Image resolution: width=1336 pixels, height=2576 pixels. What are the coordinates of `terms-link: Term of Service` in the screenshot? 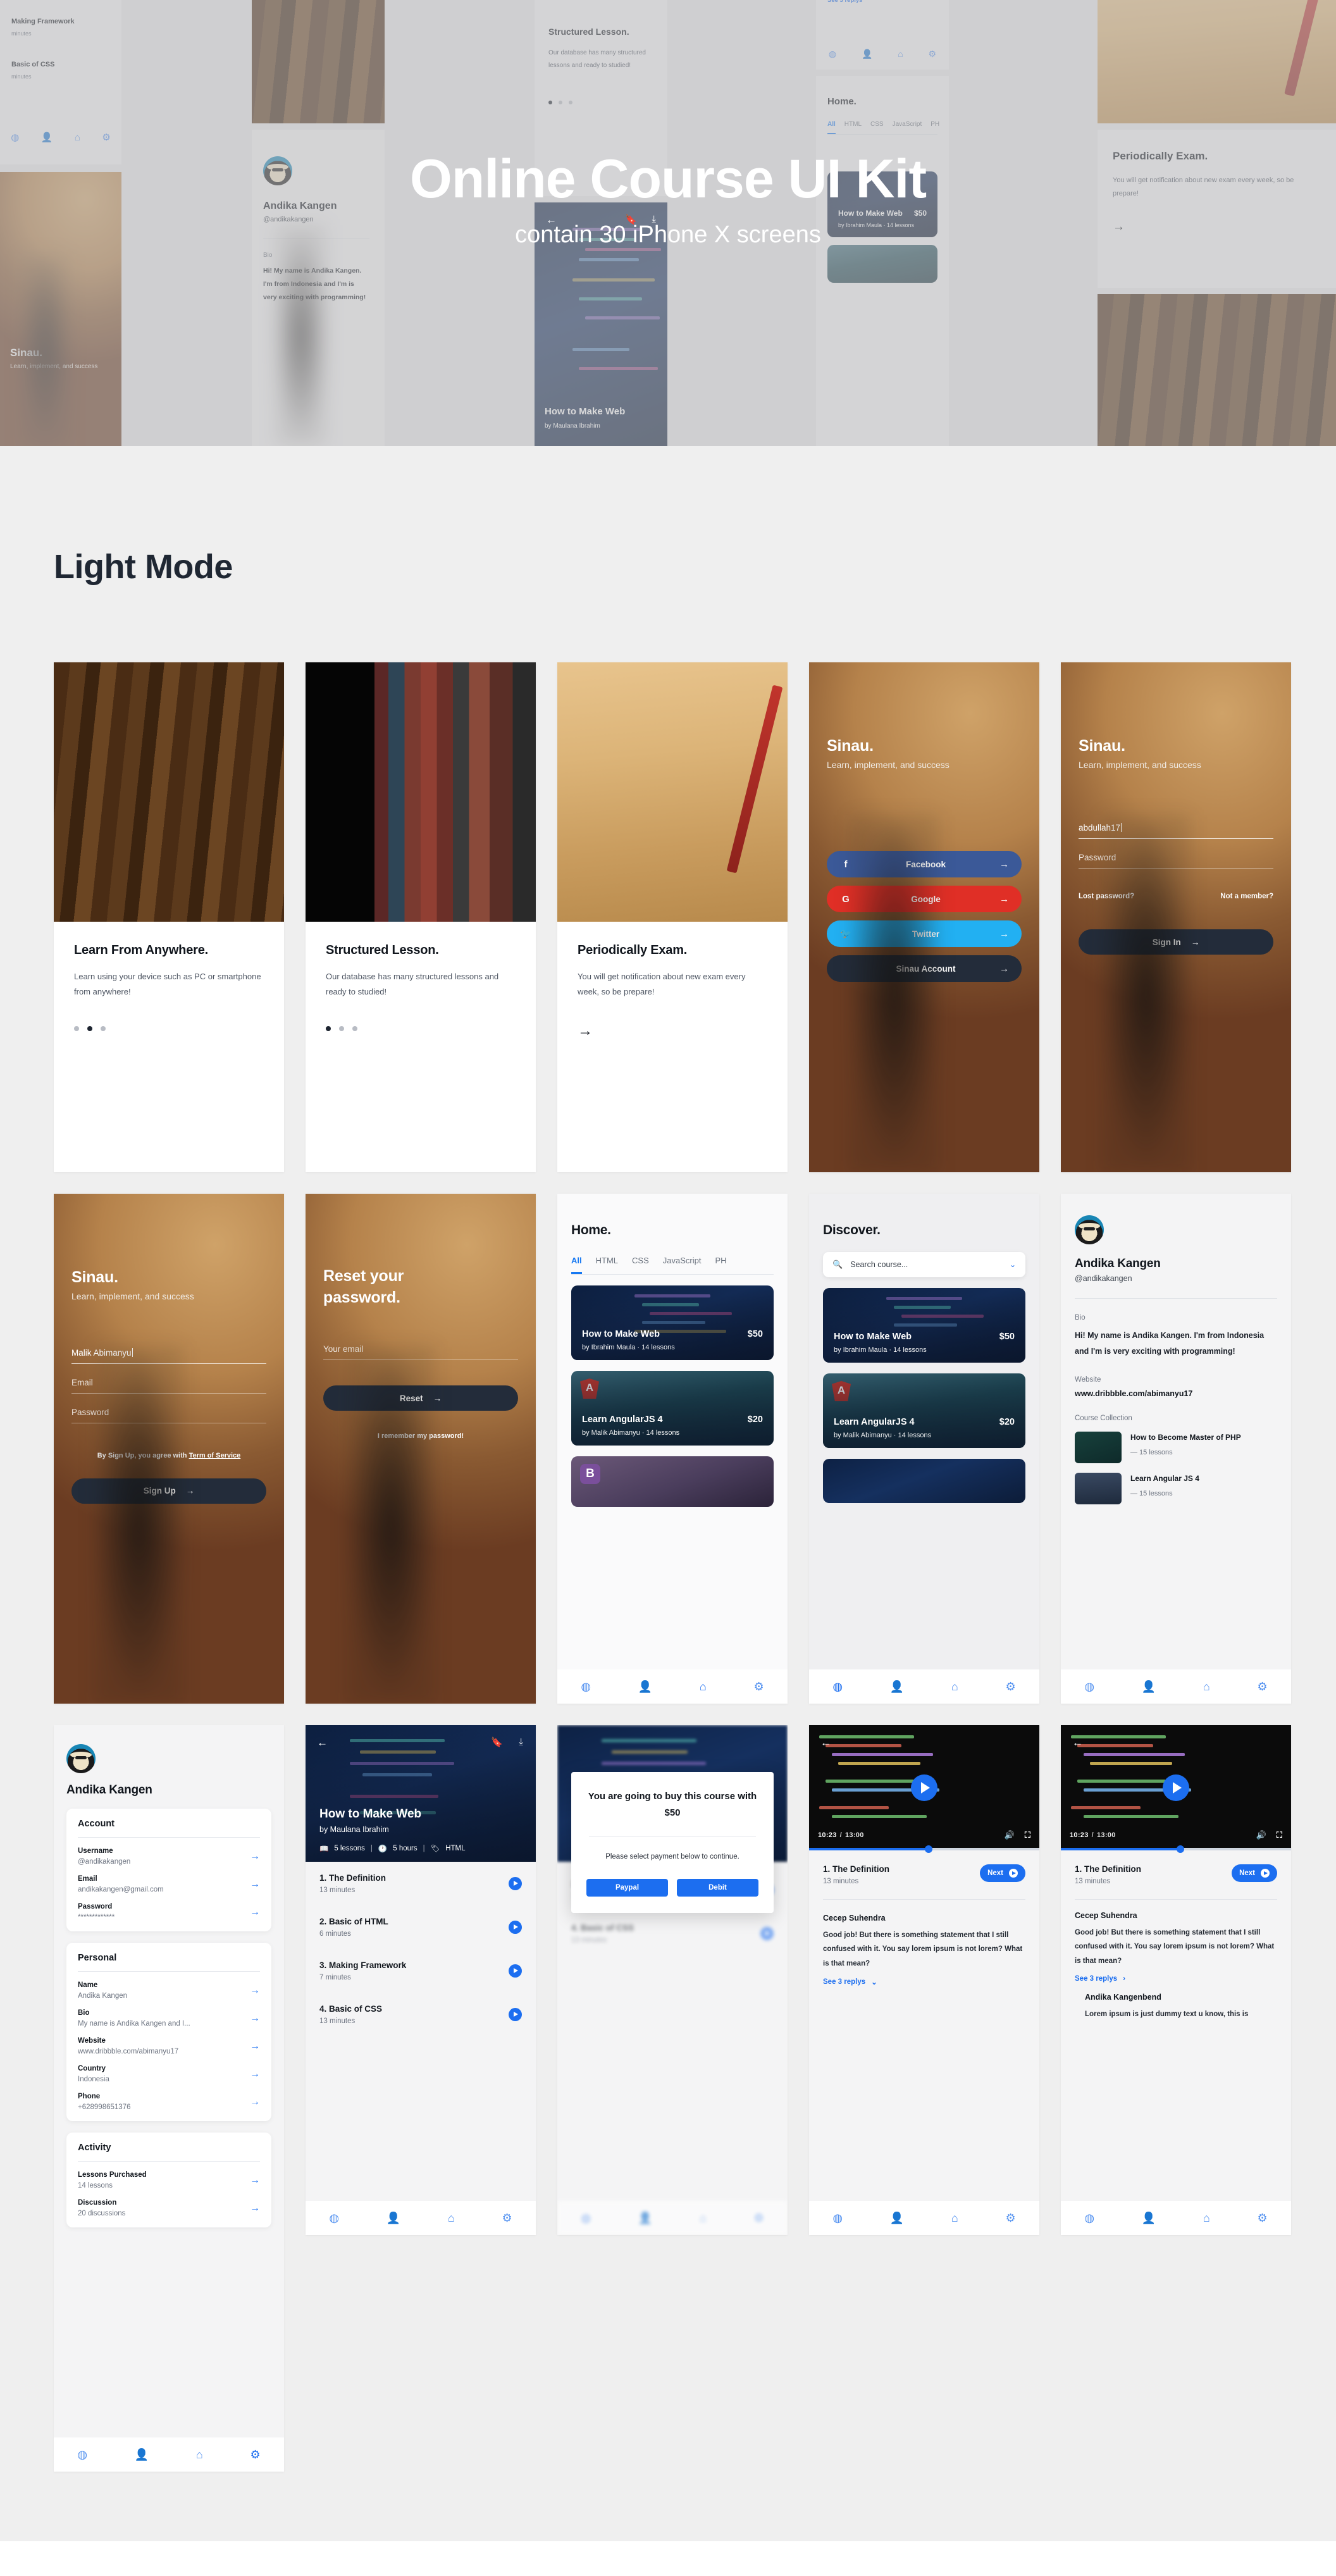 It's located at (215, 1455).